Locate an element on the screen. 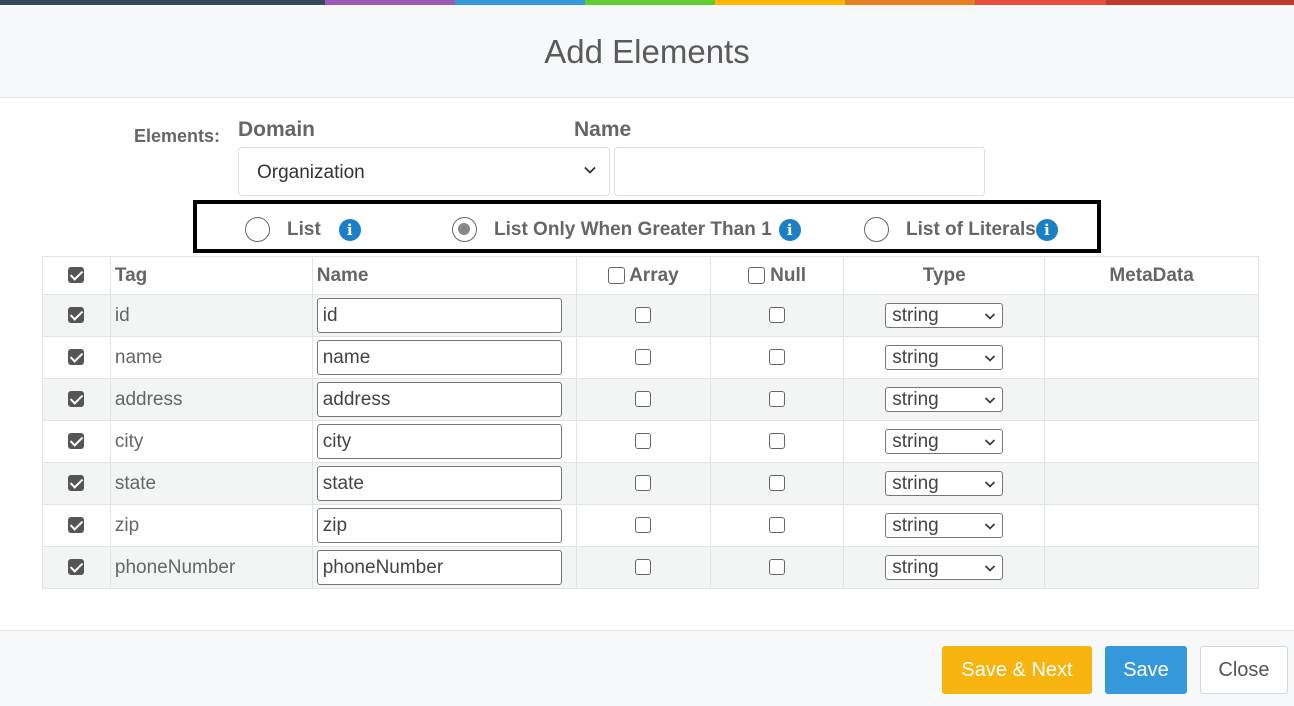  table-header-row: Tag Name Array Null Type MetaData is located at coordinates (650, 275).